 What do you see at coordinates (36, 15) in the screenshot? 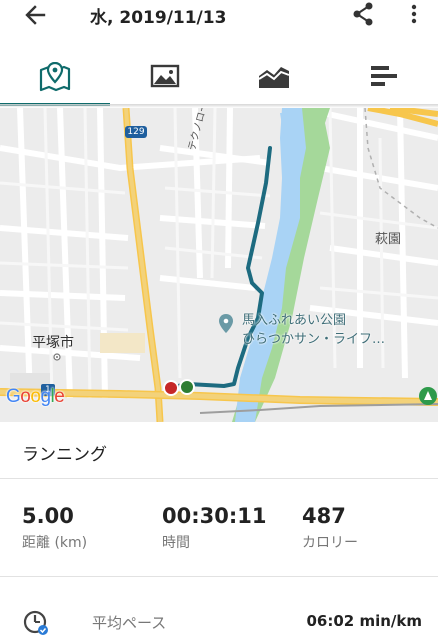
I see `arrow-back-icon` at bounding box center [36, 15].